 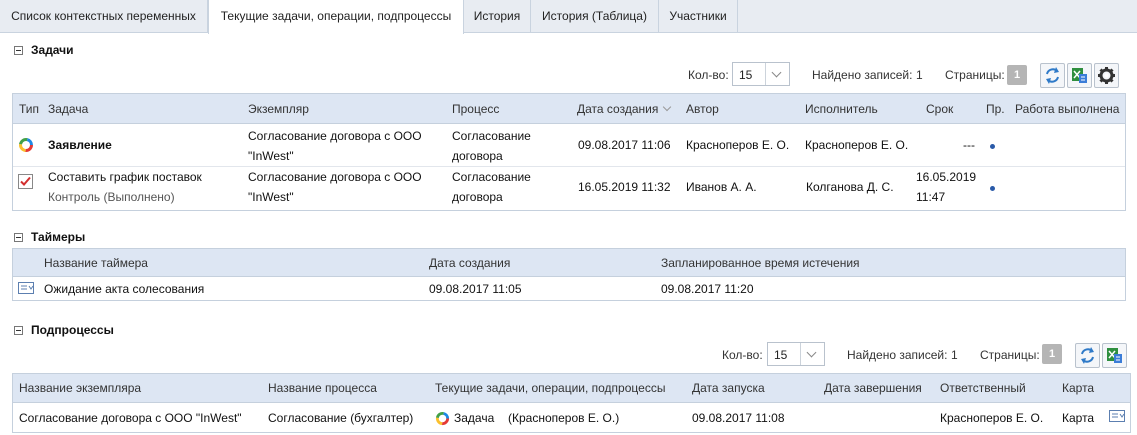 What do you see at coordinates (341, 418) in the screenshot?
I see `process-name: Согласование (бухгалтер)` at bounding box center [341, 418].